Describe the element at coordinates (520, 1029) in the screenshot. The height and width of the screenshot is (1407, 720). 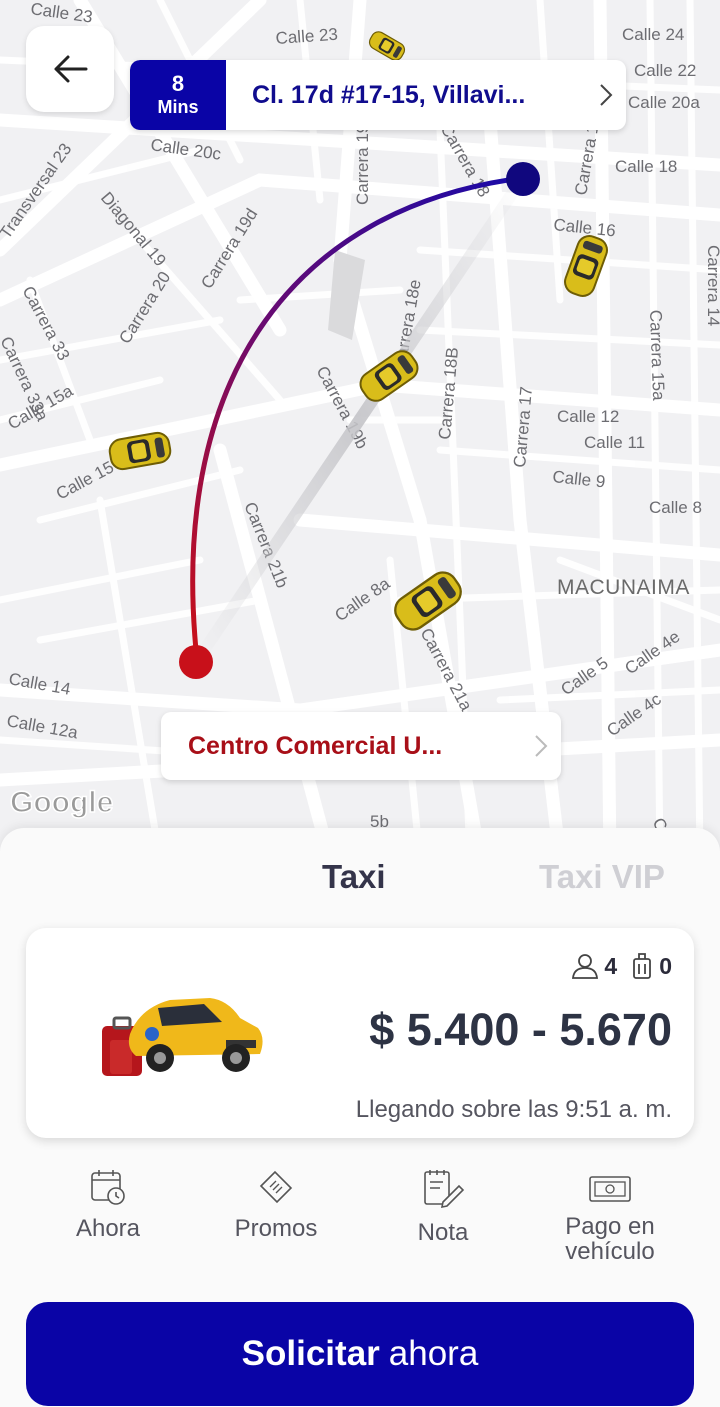
I see `fare-range: $ 5.400 - 5.670` at that location.